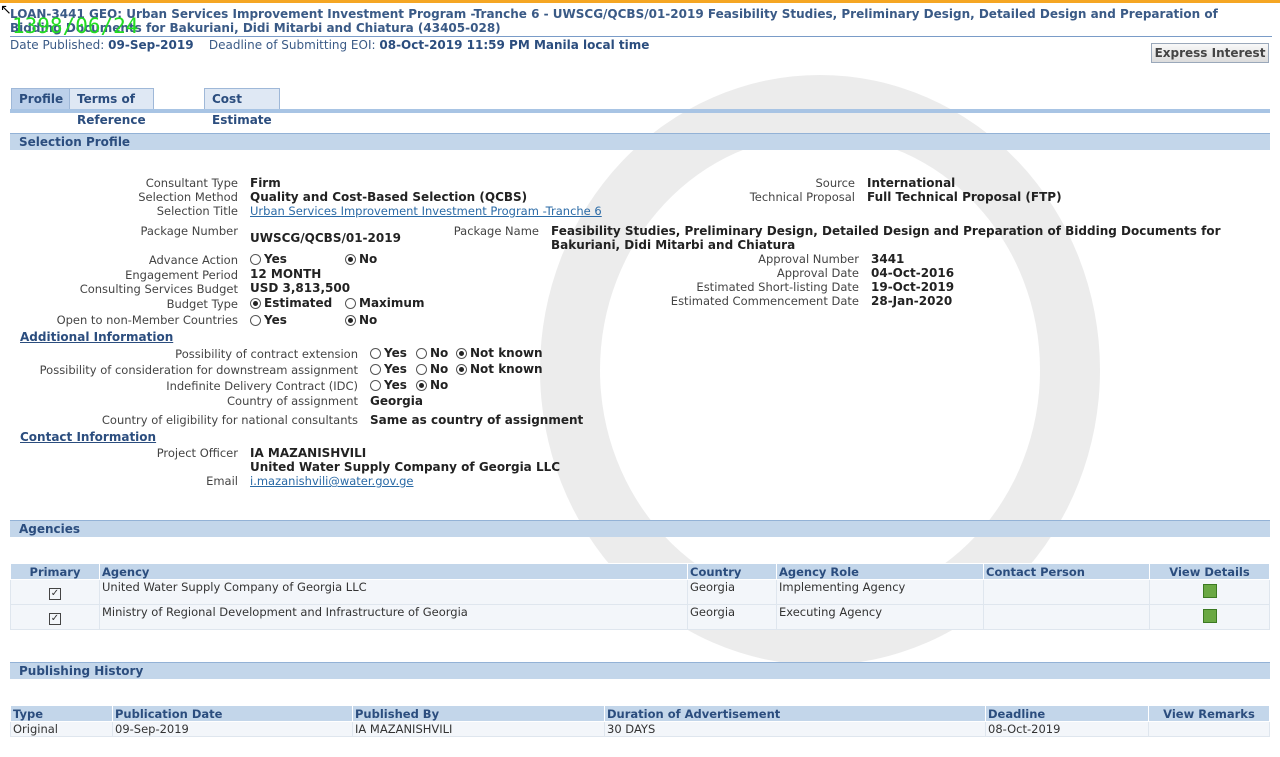 The width and height of the screenshot is (1280, 757). Describe the element at coordinates (75, 26) in the screenshot. I see `date-stamp-overlay: 1398/06/24` at that location.